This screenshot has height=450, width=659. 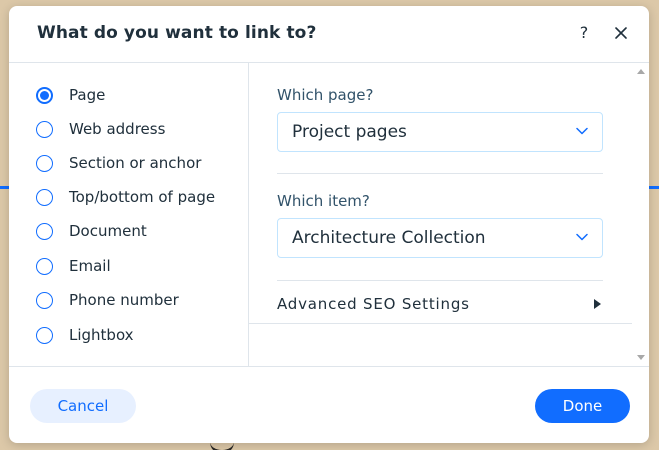 What do you see at coordinates (641, 357) in the screenshot?
I see `scroll-down-icon` at bounding box center [641, 357].